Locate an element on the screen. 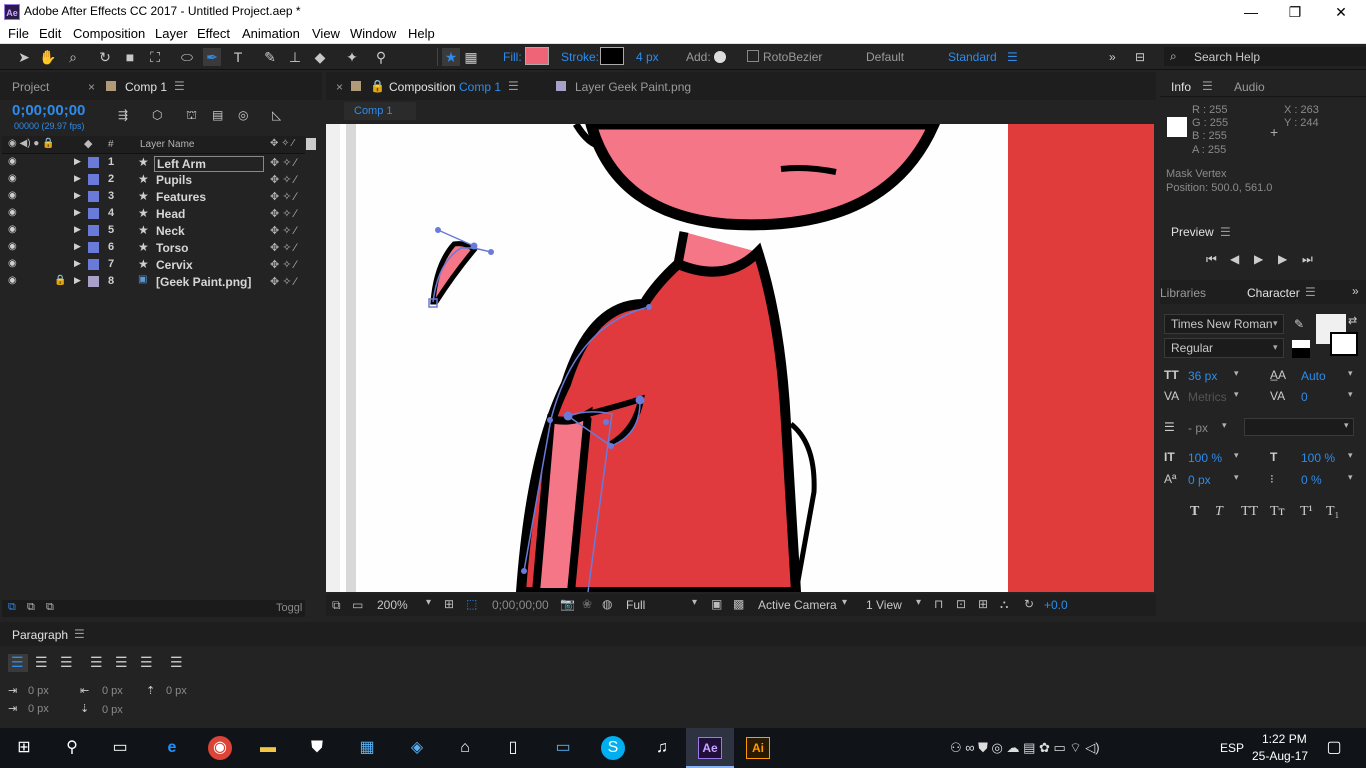 This screenshot has height=768, width=1366. resolution-dropdown: Full is located at coordinates (635, 605).